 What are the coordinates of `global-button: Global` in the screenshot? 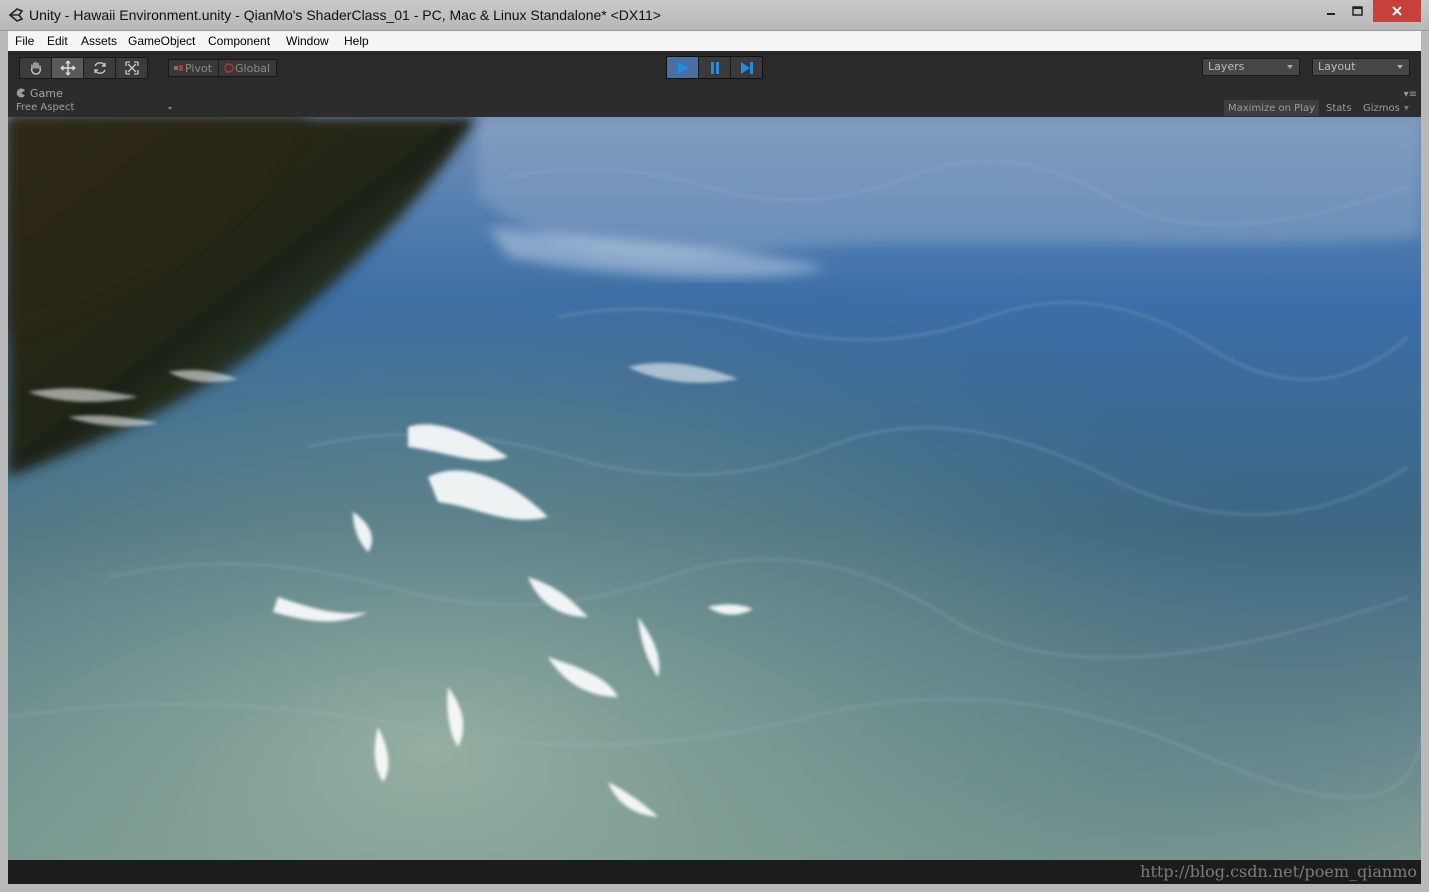 It's located at (247, 68).